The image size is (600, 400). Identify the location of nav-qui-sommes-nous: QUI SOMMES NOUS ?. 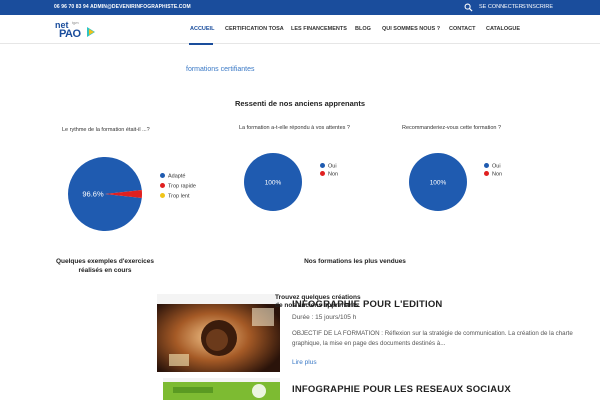
(411, 29).